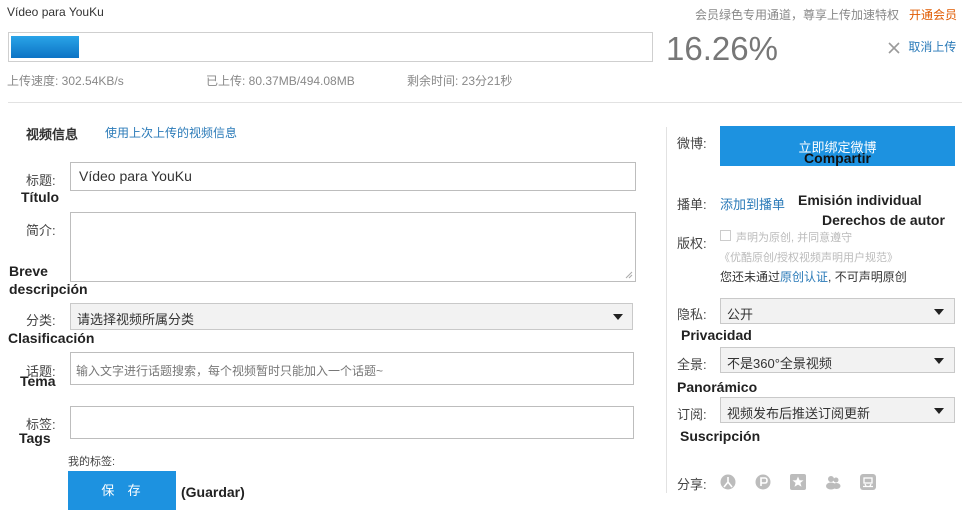 The width and height of the screenshot is (967, 515). What do you see at coordinates (353, 247) in the screenshot?
I see `description-textarea` at bounding box center [353, 247].